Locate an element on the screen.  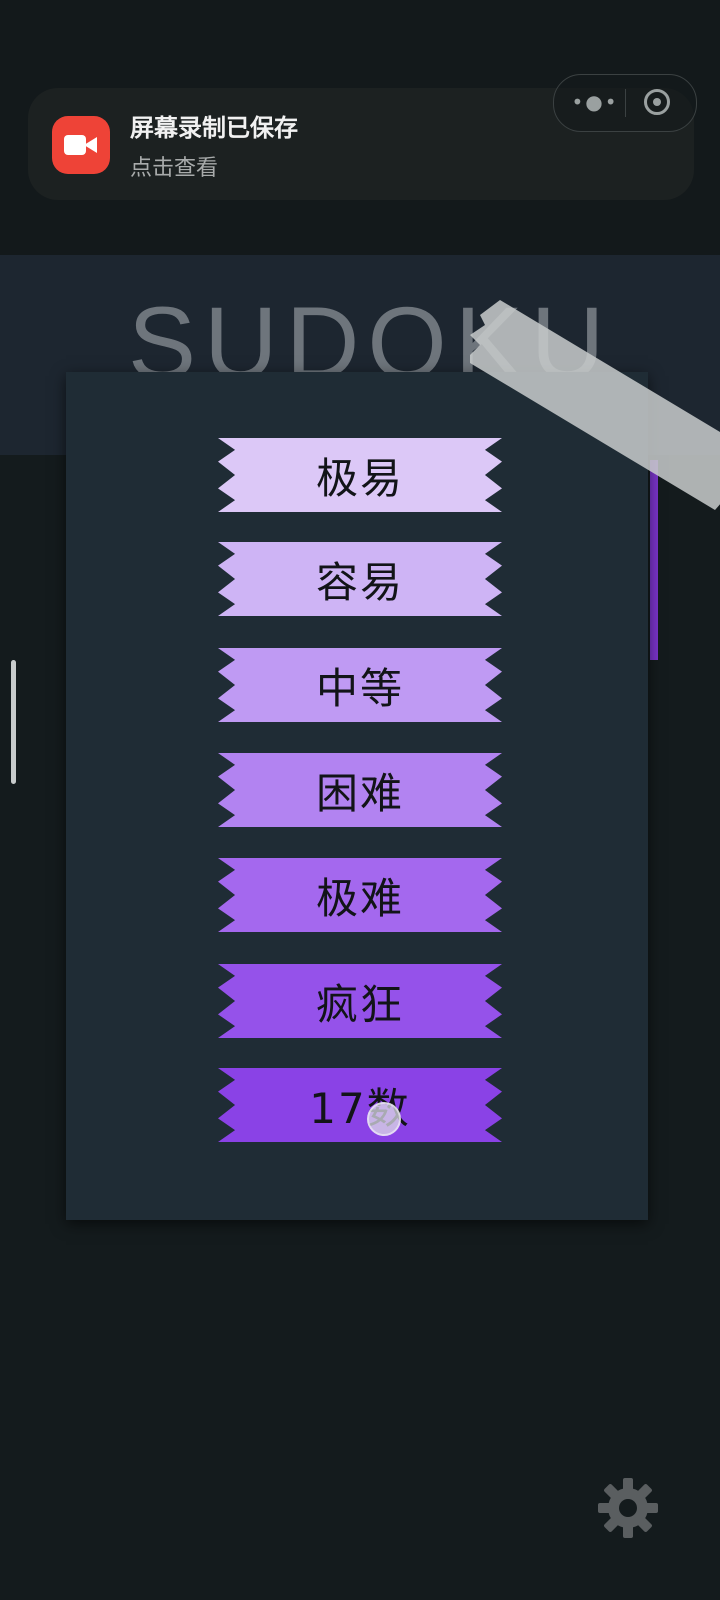
difficulty-hard-button: 困难 is located at coordinates (360, 790).